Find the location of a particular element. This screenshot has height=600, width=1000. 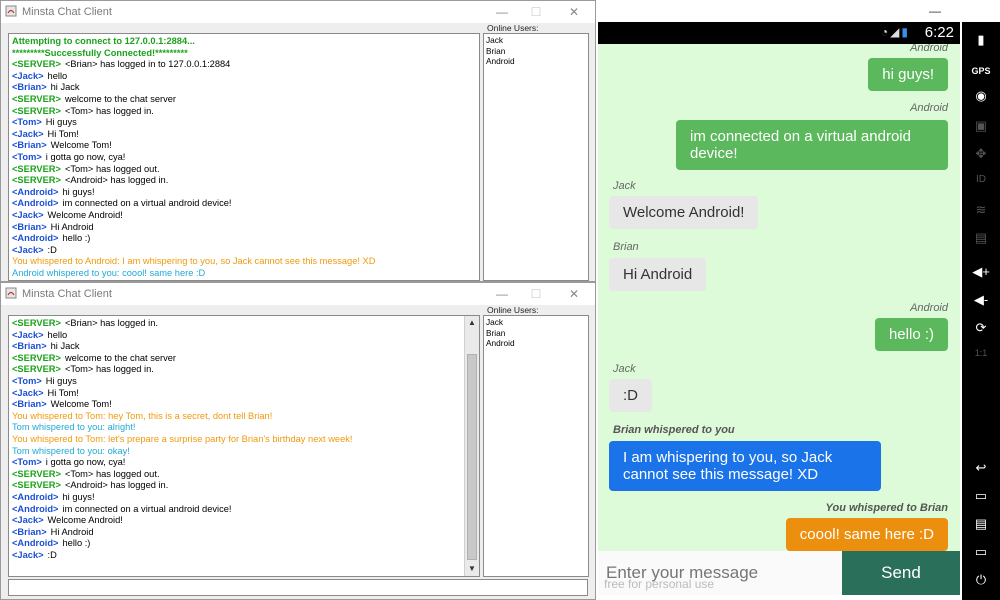

message-bubble: Hi Android is located at coordinates (658, 274).